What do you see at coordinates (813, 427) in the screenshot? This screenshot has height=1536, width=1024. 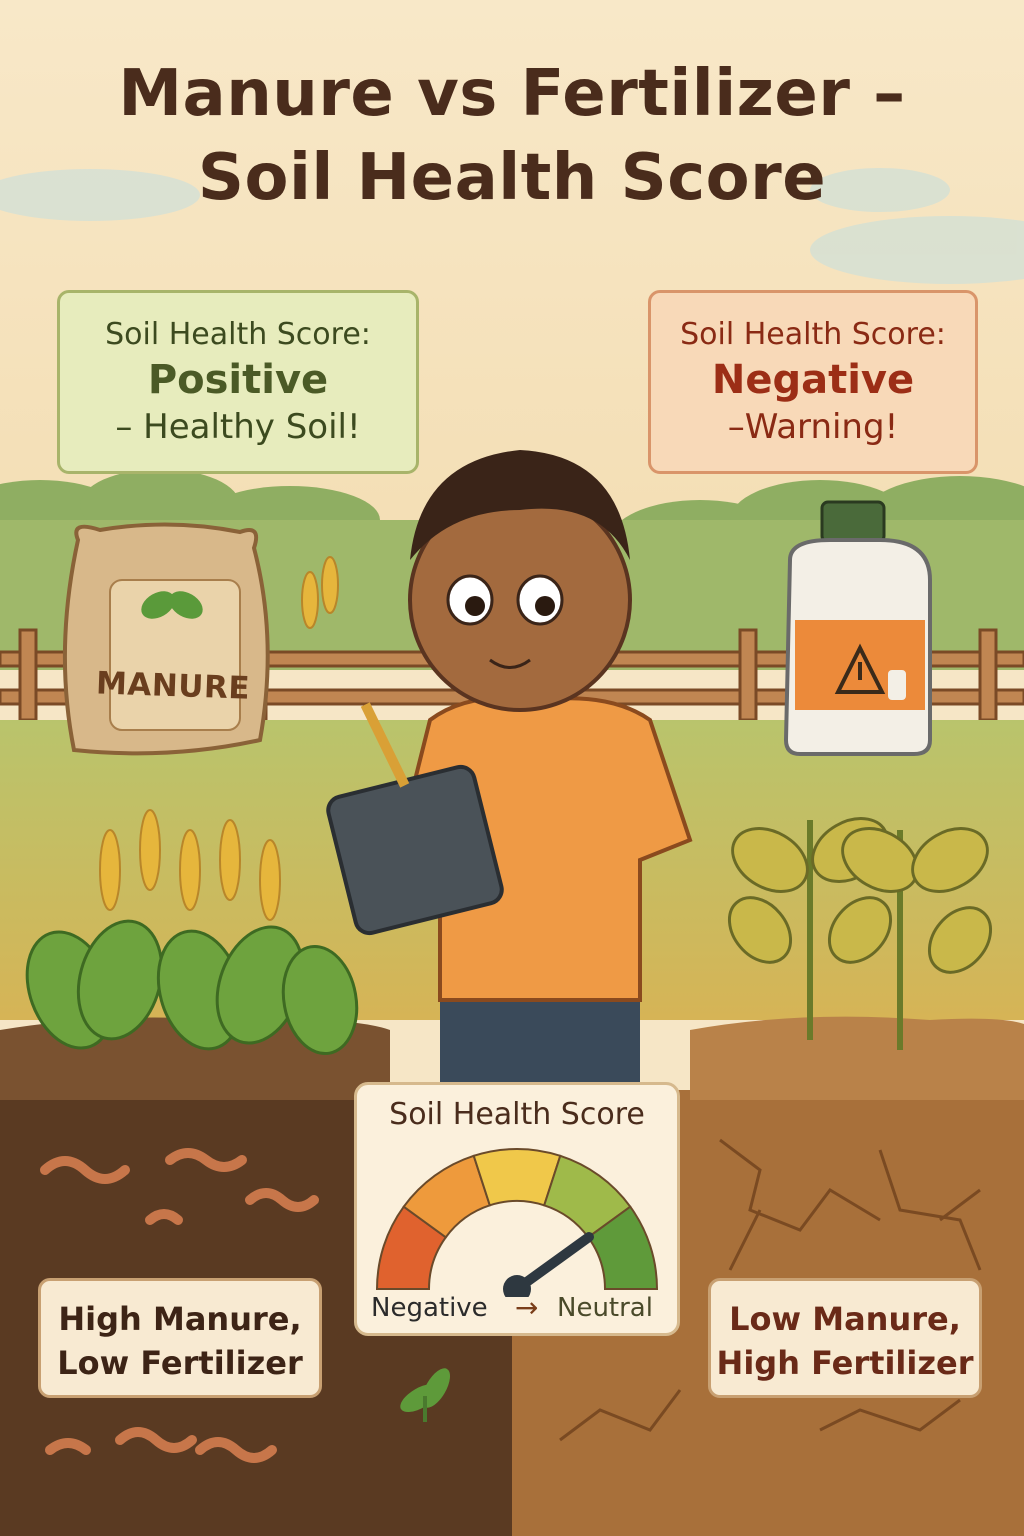 I see `score-note: –Warning!` at bounding box center [813, 427].